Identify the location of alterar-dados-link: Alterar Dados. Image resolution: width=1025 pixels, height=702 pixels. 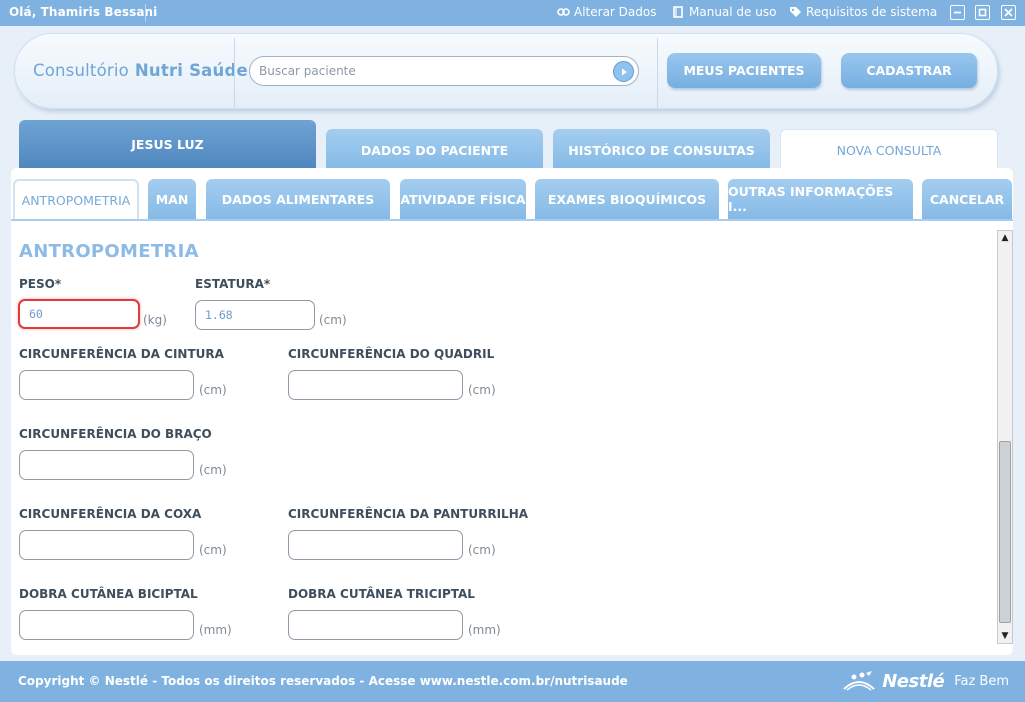
(606, 12).